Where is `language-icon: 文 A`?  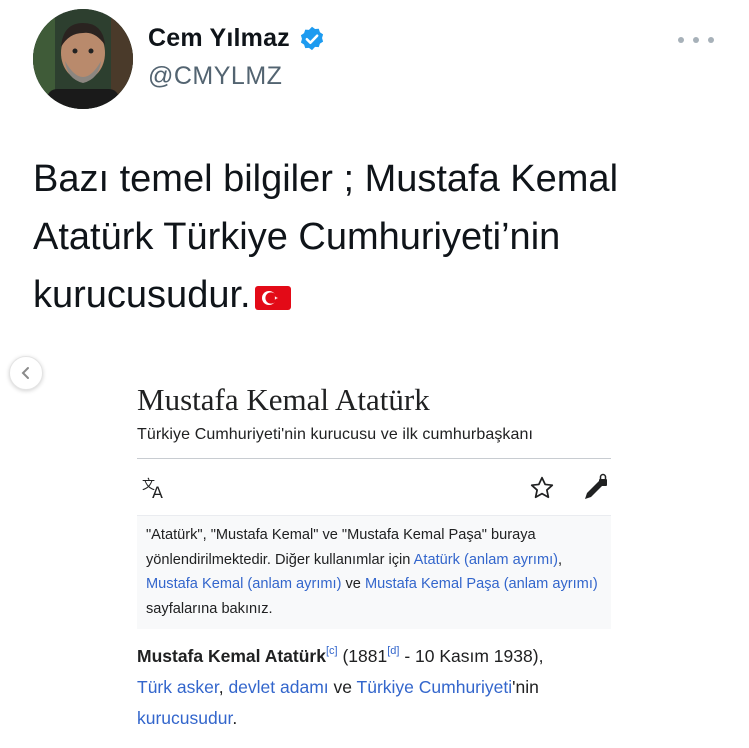 language-icon: 文 A is located at coordinates (154, 488).